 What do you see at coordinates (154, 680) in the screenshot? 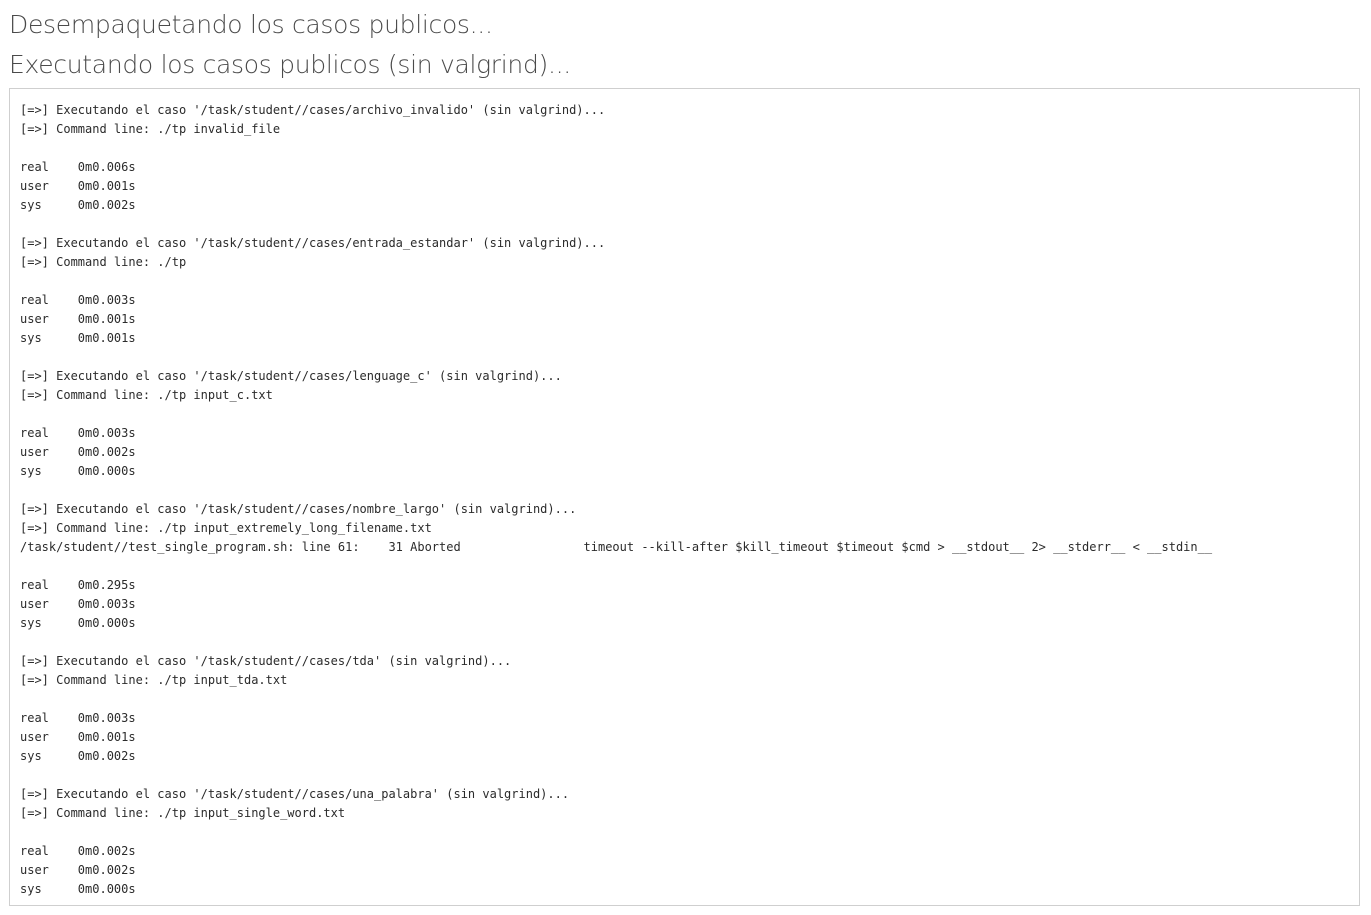
I see `console-line: [=>] Command line: ./tp input_tda.txt` at bounding box center [154, 680].